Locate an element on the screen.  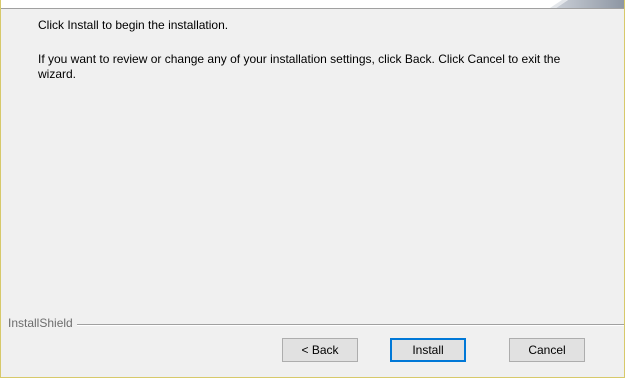
intro-text: Click Install to begin the installation. is located at coordinates (133, 25).